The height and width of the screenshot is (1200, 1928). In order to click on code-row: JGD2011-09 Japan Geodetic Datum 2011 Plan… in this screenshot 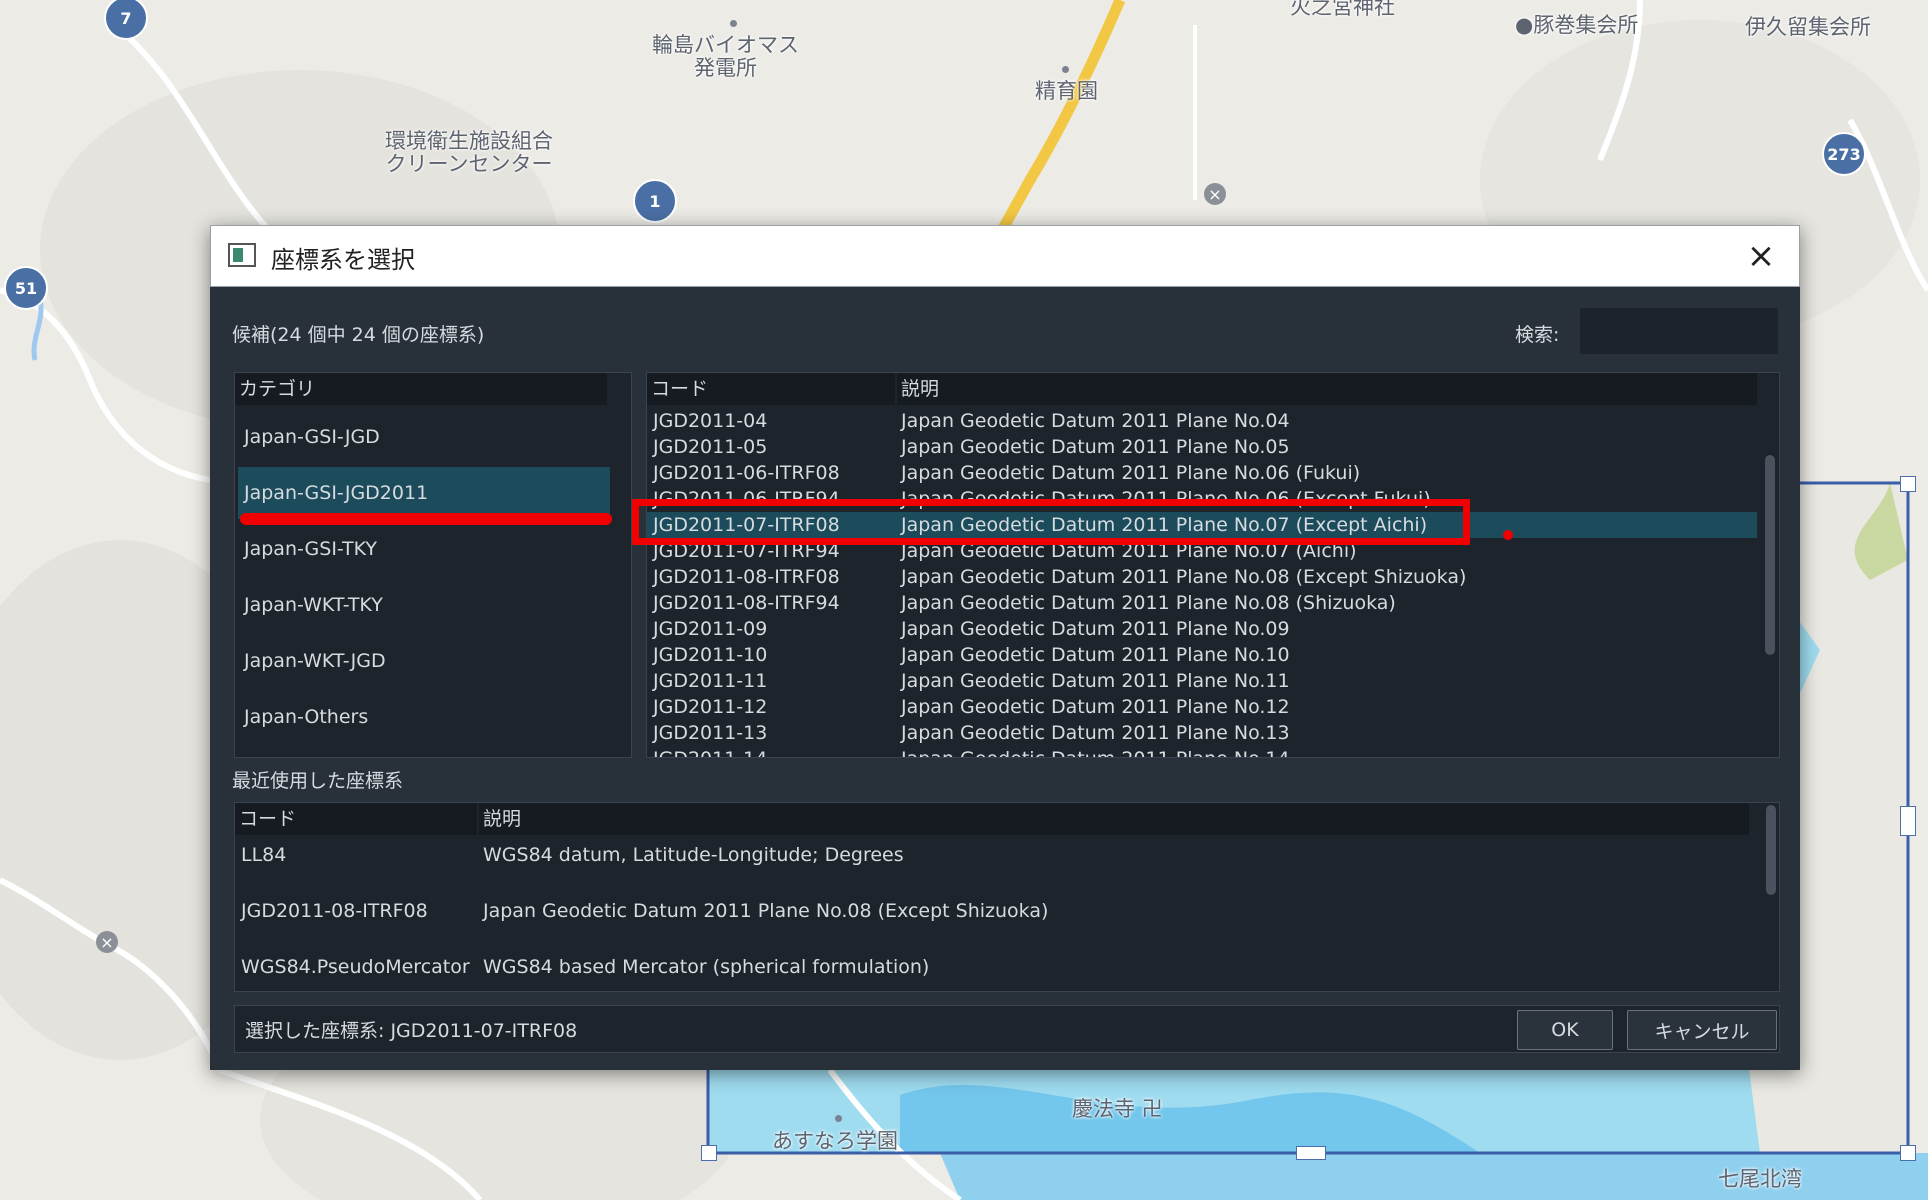, I will do `click(1202, 629)`.